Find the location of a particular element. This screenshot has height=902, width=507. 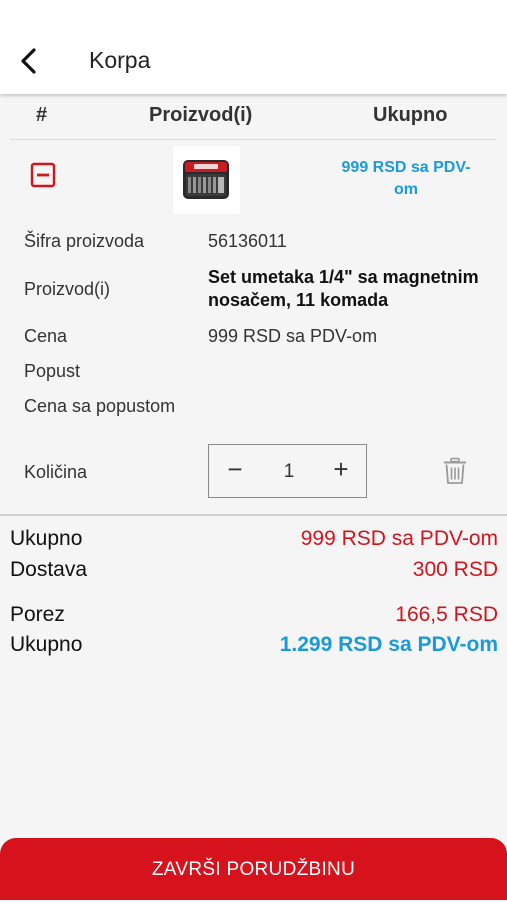

chevron-left-icon is located at coordinates (28, 61).